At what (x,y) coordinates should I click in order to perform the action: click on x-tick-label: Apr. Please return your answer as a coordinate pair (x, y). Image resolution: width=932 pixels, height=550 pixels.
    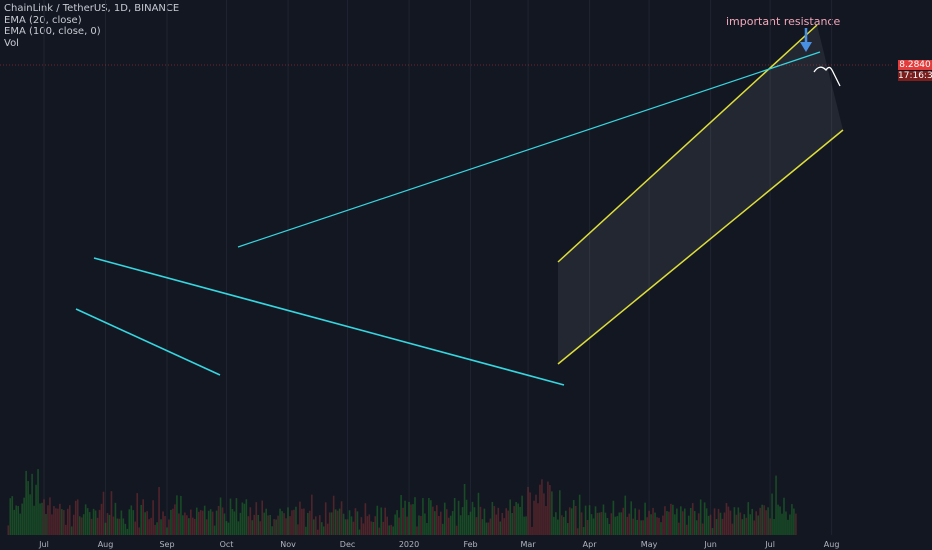
    Looking at the image, I should click on (590, 544).